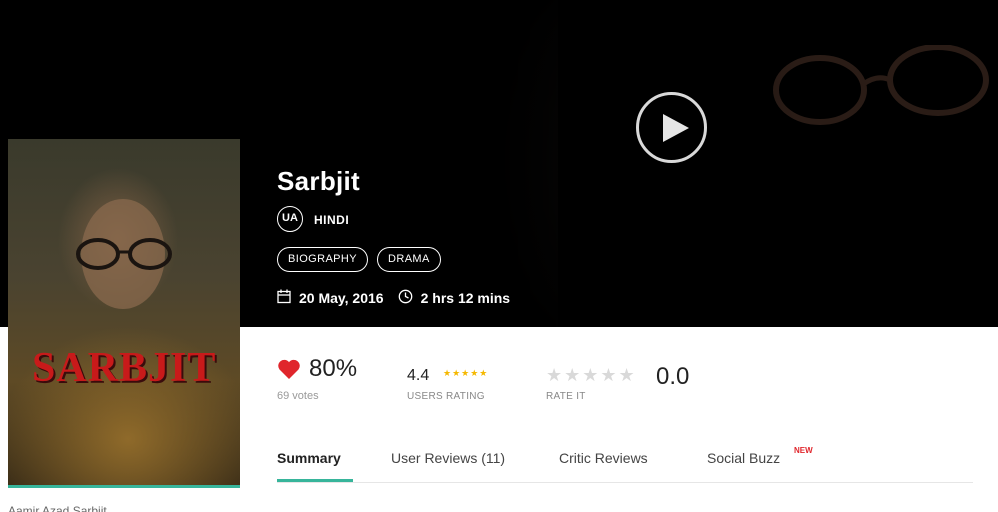 Image resolution: width=998 pixels, height=512 pixels. What do you see at coordinates (57, 508) in the screenshot?
I see `below-poster-text: Aamir Azad Sarbjit` at bounding box center [57, 508].